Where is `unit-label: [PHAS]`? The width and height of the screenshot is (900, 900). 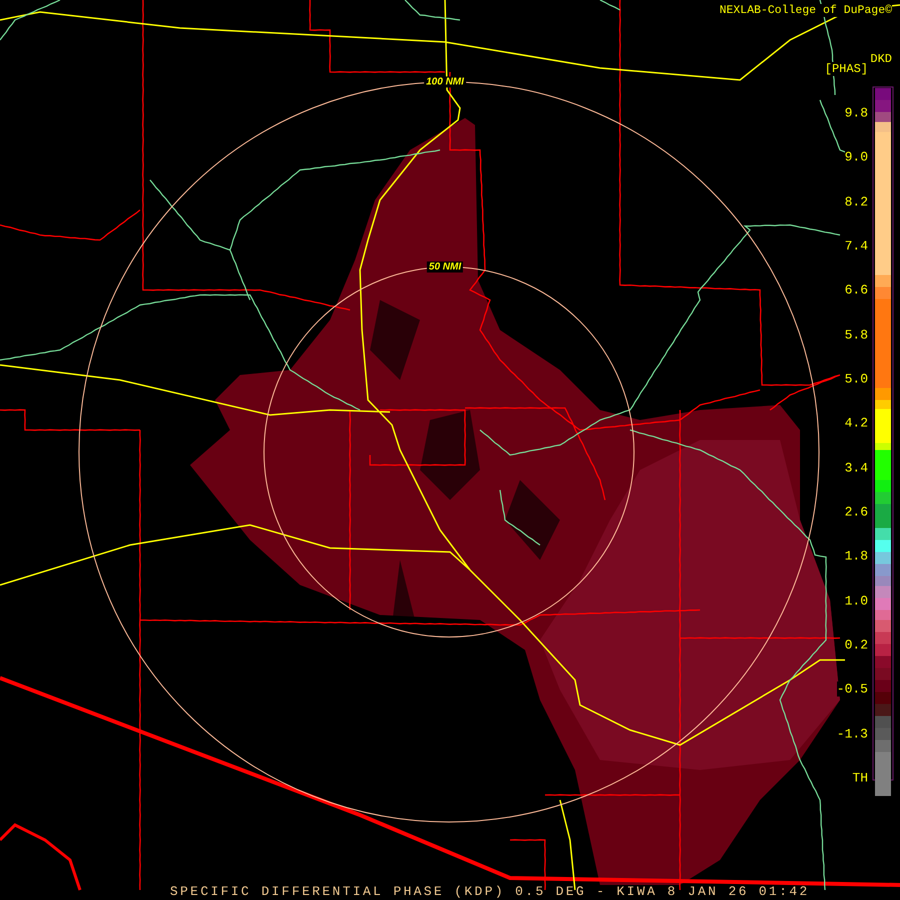 unit-label: [PHAS] is located at coordinates (846, 69).